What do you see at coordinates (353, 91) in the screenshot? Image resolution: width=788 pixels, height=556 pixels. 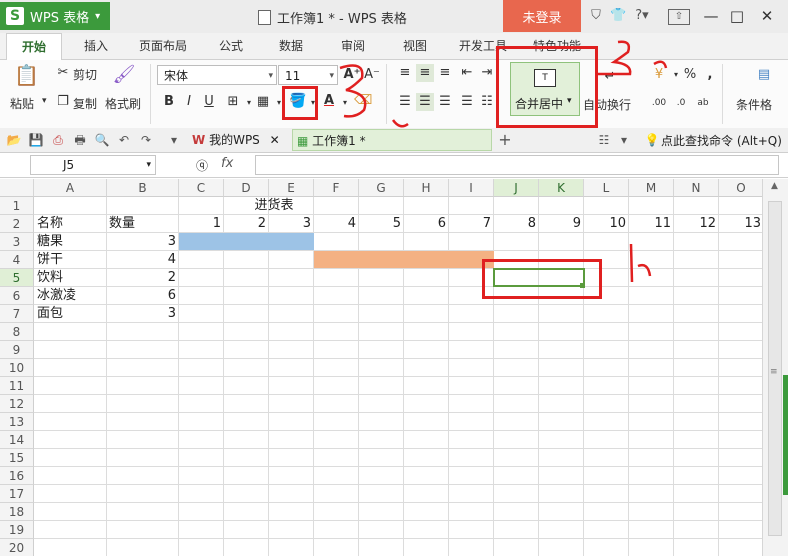 I see `handwritten-three` at bounding box center [353, 91].